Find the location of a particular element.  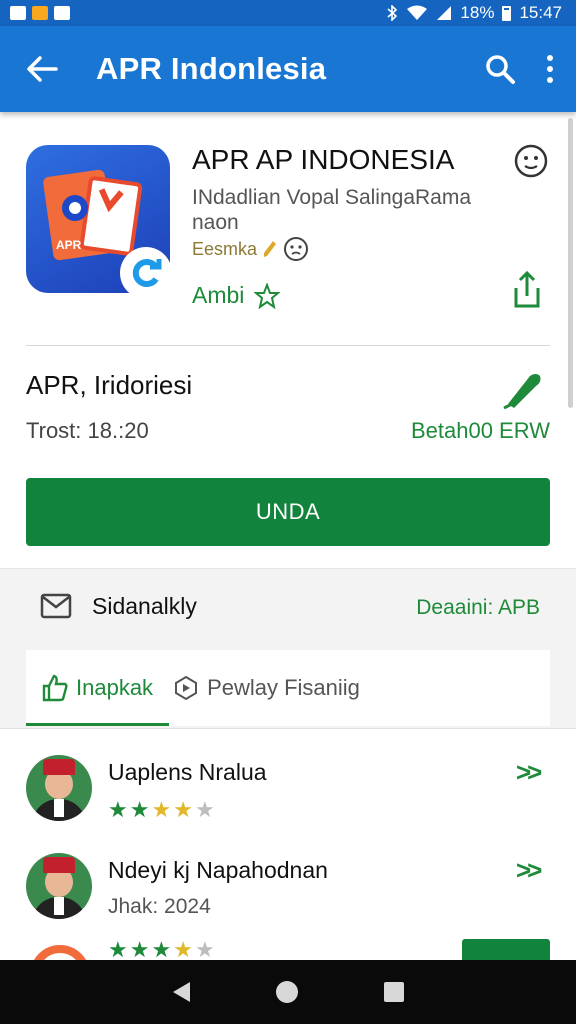

app-subtitle: INdadlian Vopal SalingaRama naon is located at coordinates (332, 210).